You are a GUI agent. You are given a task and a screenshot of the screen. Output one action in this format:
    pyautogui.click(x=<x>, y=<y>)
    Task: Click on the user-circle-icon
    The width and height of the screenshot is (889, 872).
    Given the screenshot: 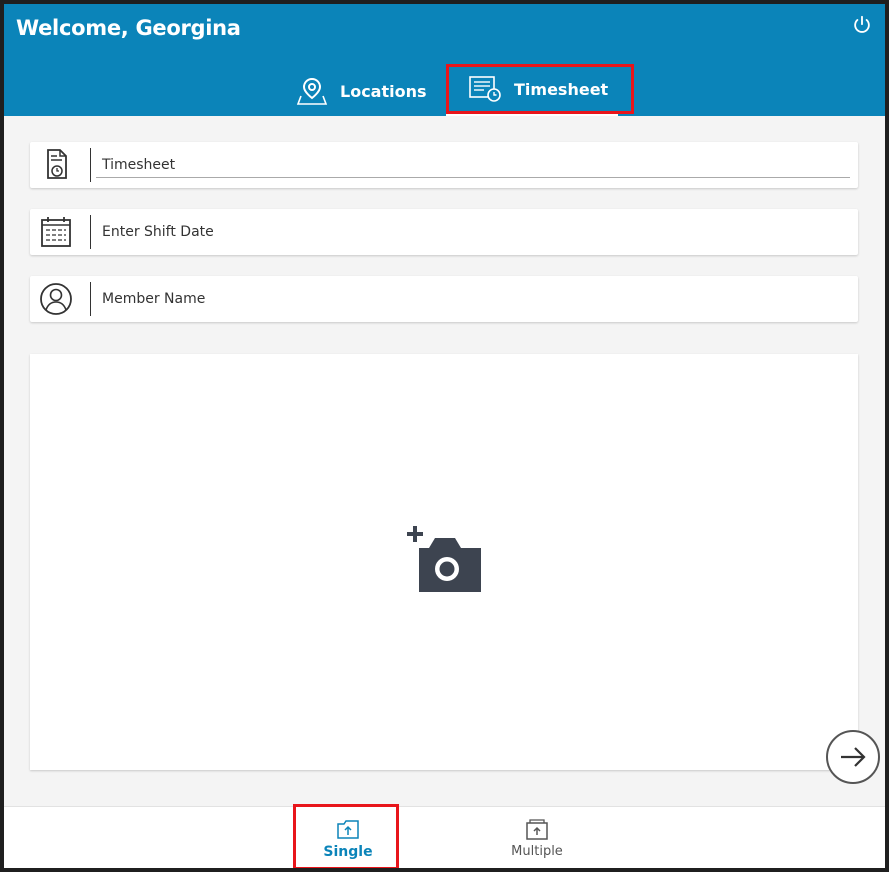 What is the action you would take?
    pyautogui.click(x=56, y=299)
    